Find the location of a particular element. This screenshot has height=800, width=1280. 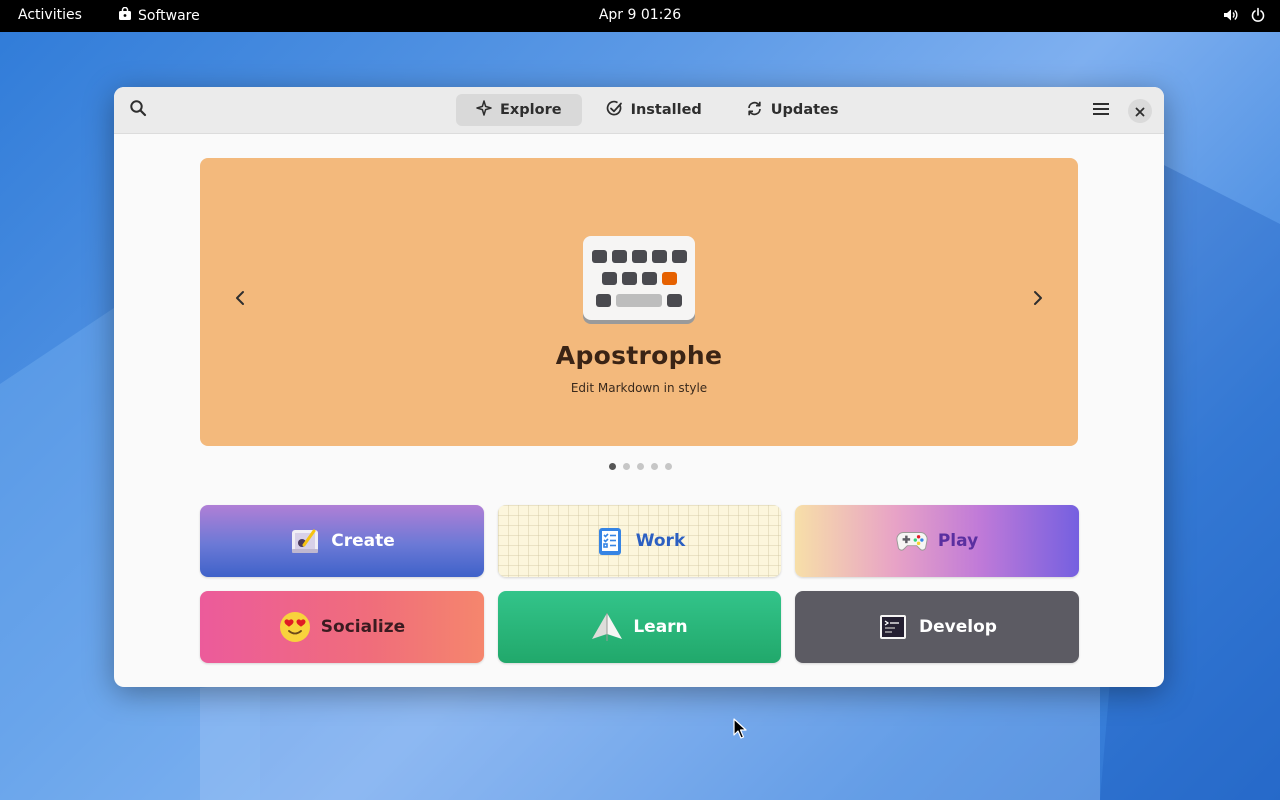

tab-explore: Explore is located at coordinates (519, 110).